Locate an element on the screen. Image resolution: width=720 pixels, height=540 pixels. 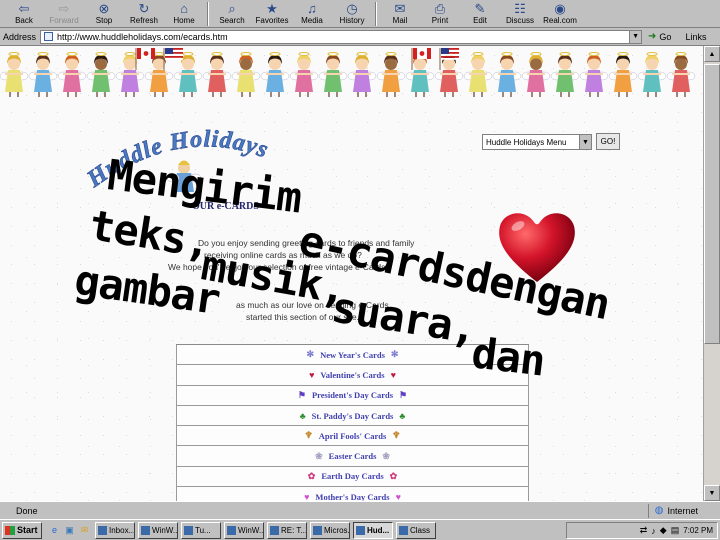
card-link: Earth Day Cards is located at coordinates (352, 476).